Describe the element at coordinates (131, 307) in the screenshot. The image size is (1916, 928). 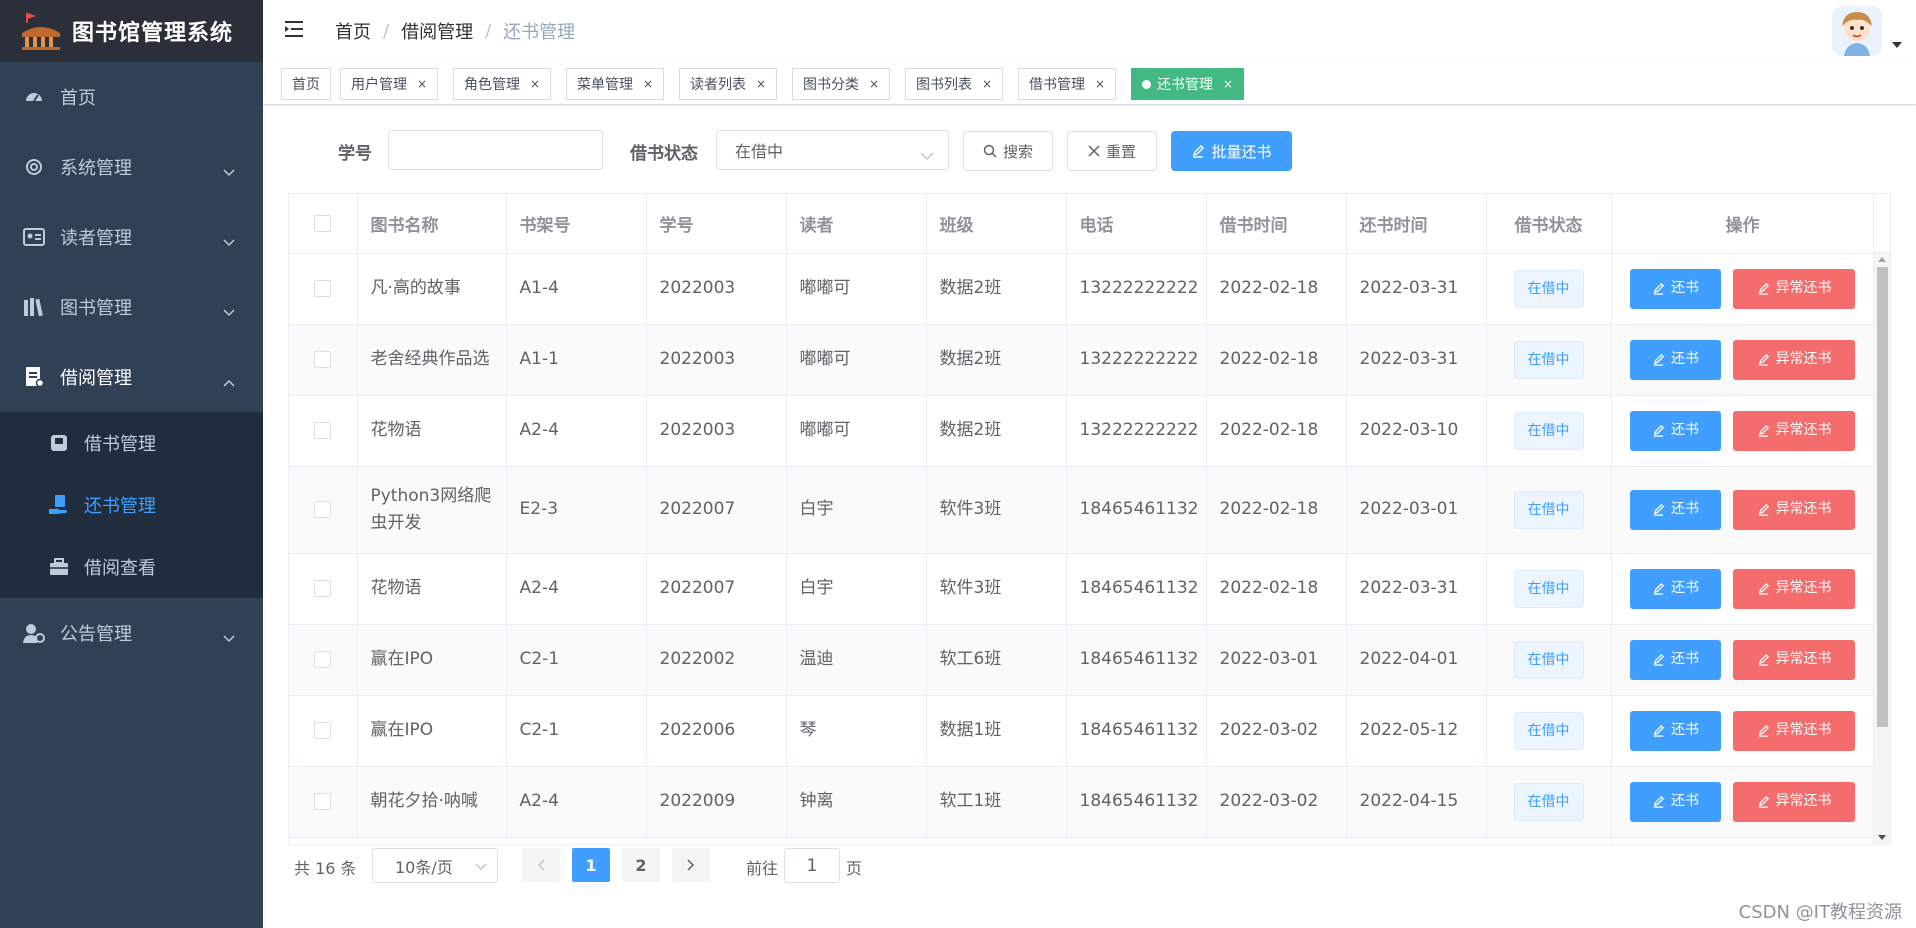
I see `sidebar-item-books: 图书管理` at that location.